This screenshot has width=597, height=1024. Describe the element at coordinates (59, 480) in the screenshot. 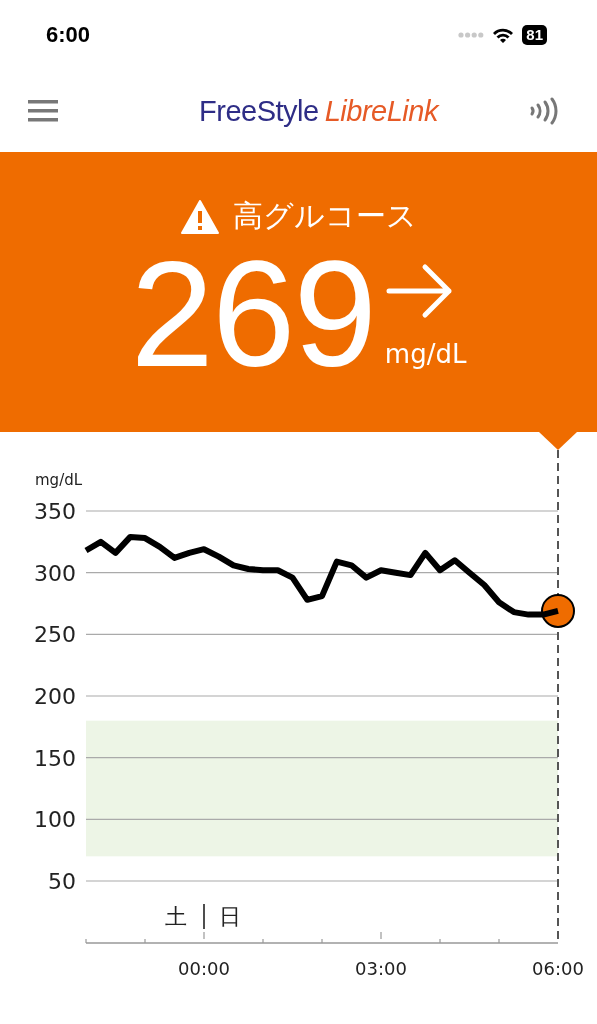

I see `axis-unit-label: mg/dL` at that location.